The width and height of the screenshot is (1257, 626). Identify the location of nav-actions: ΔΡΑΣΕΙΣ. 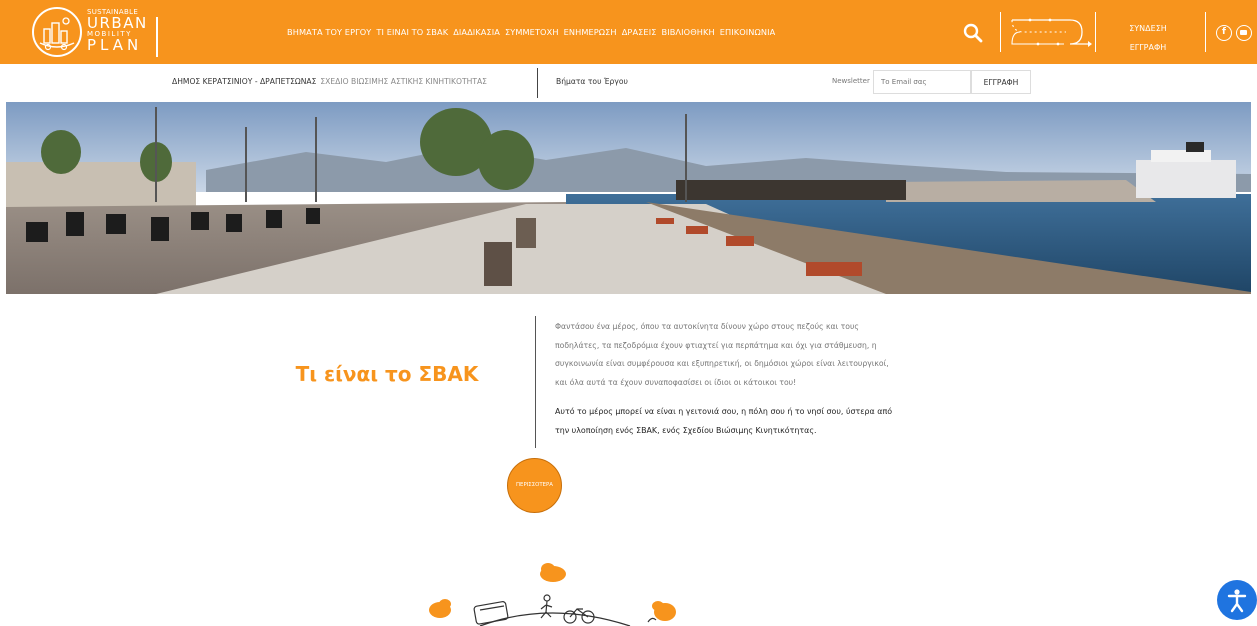
(639, 34).